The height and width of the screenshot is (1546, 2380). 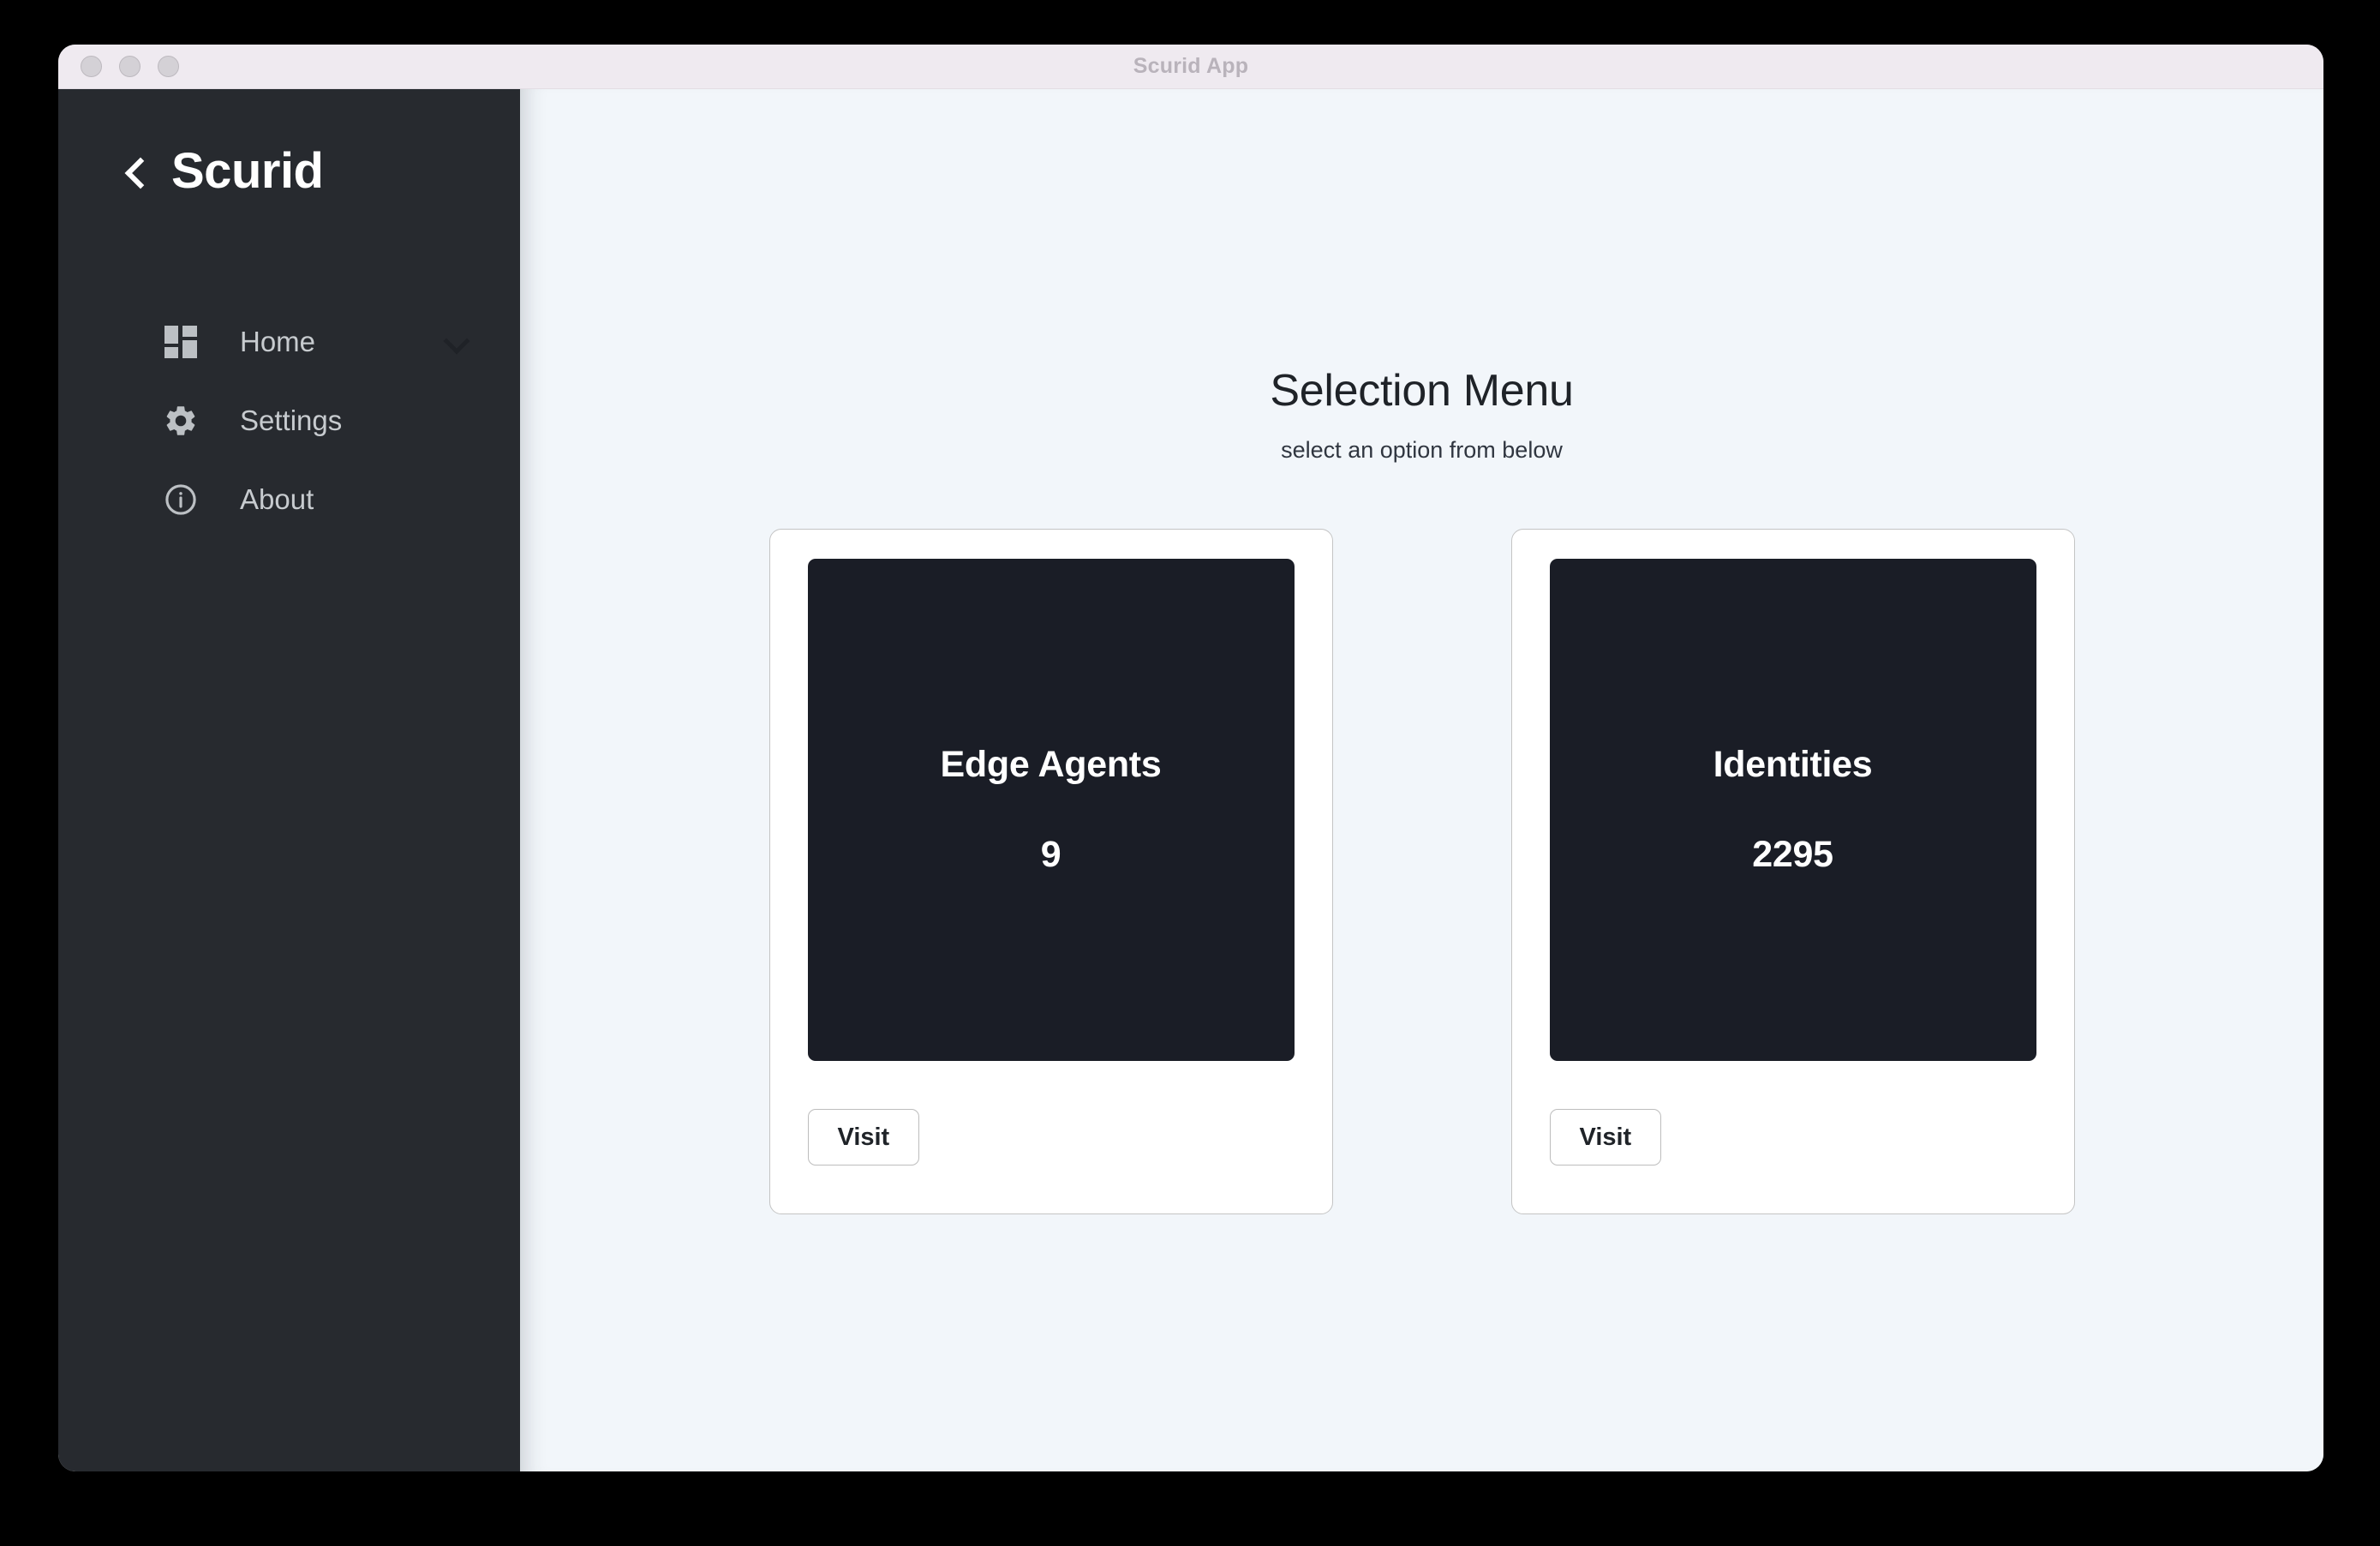 What do you see at coordinates (1606, 1137) in the screenshot?
I see `visit-button-identities: Visit` at bounding box center [1606, 1137].